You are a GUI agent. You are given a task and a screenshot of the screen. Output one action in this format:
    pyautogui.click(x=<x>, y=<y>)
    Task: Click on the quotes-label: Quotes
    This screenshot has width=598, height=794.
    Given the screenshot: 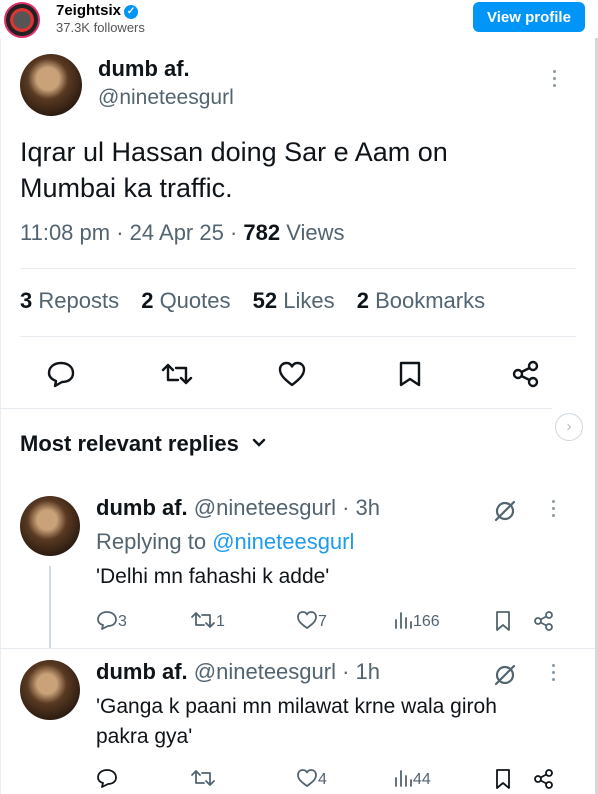 What is the action you would take?
    pyautogui.click(x=192, y=300)
    